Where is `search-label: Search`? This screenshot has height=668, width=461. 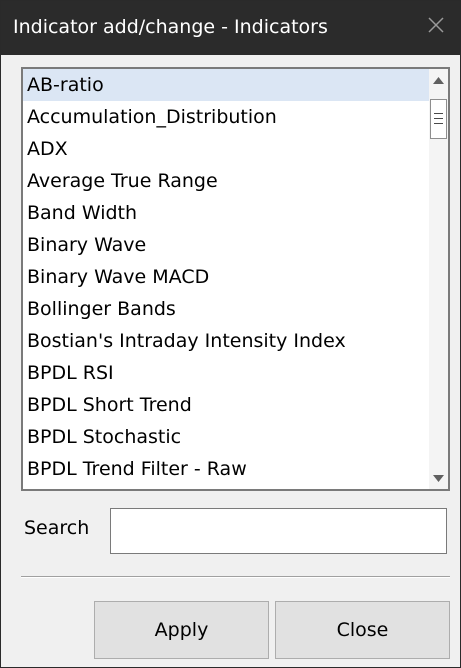 search-label: Search is located at coordinates (57, 528).